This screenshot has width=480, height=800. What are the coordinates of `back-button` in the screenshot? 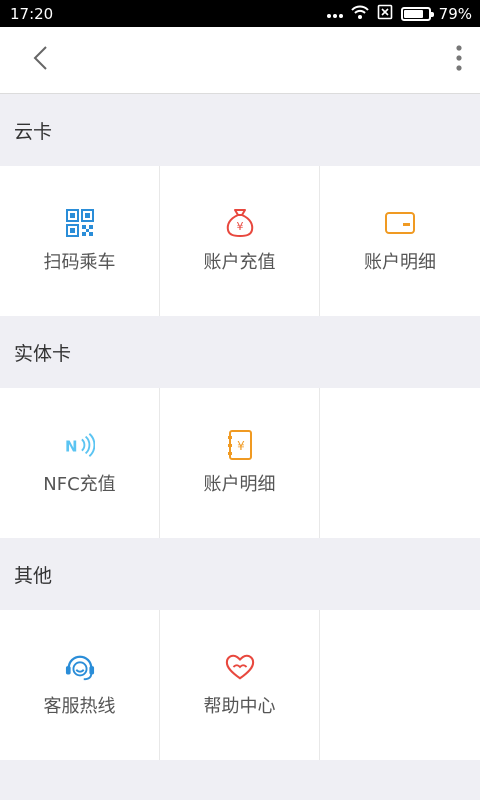 It's located at (40, 60).